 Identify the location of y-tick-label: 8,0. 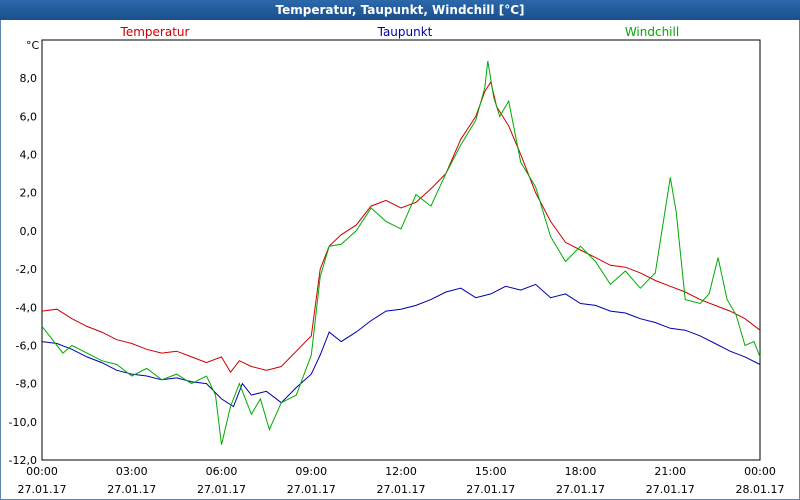
(29, 78).